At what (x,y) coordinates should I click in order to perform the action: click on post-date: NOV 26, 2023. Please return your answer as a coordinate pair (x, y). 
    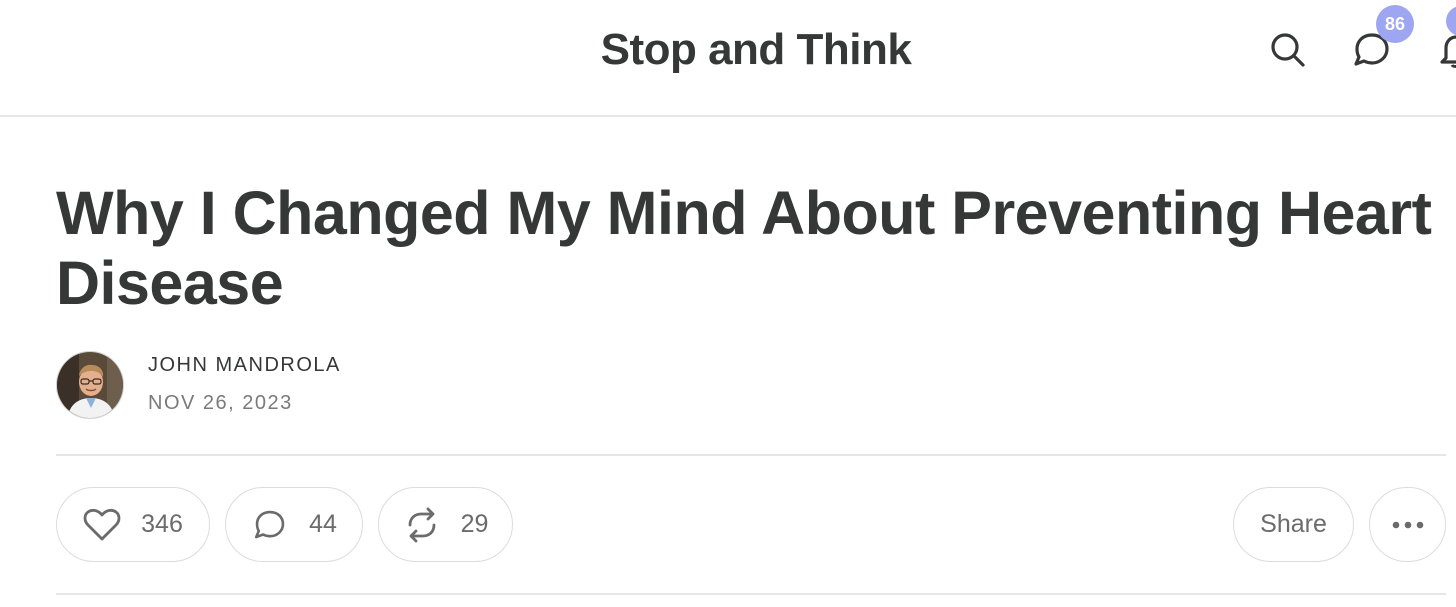
    Looking at the image, I should click on (220, 403).